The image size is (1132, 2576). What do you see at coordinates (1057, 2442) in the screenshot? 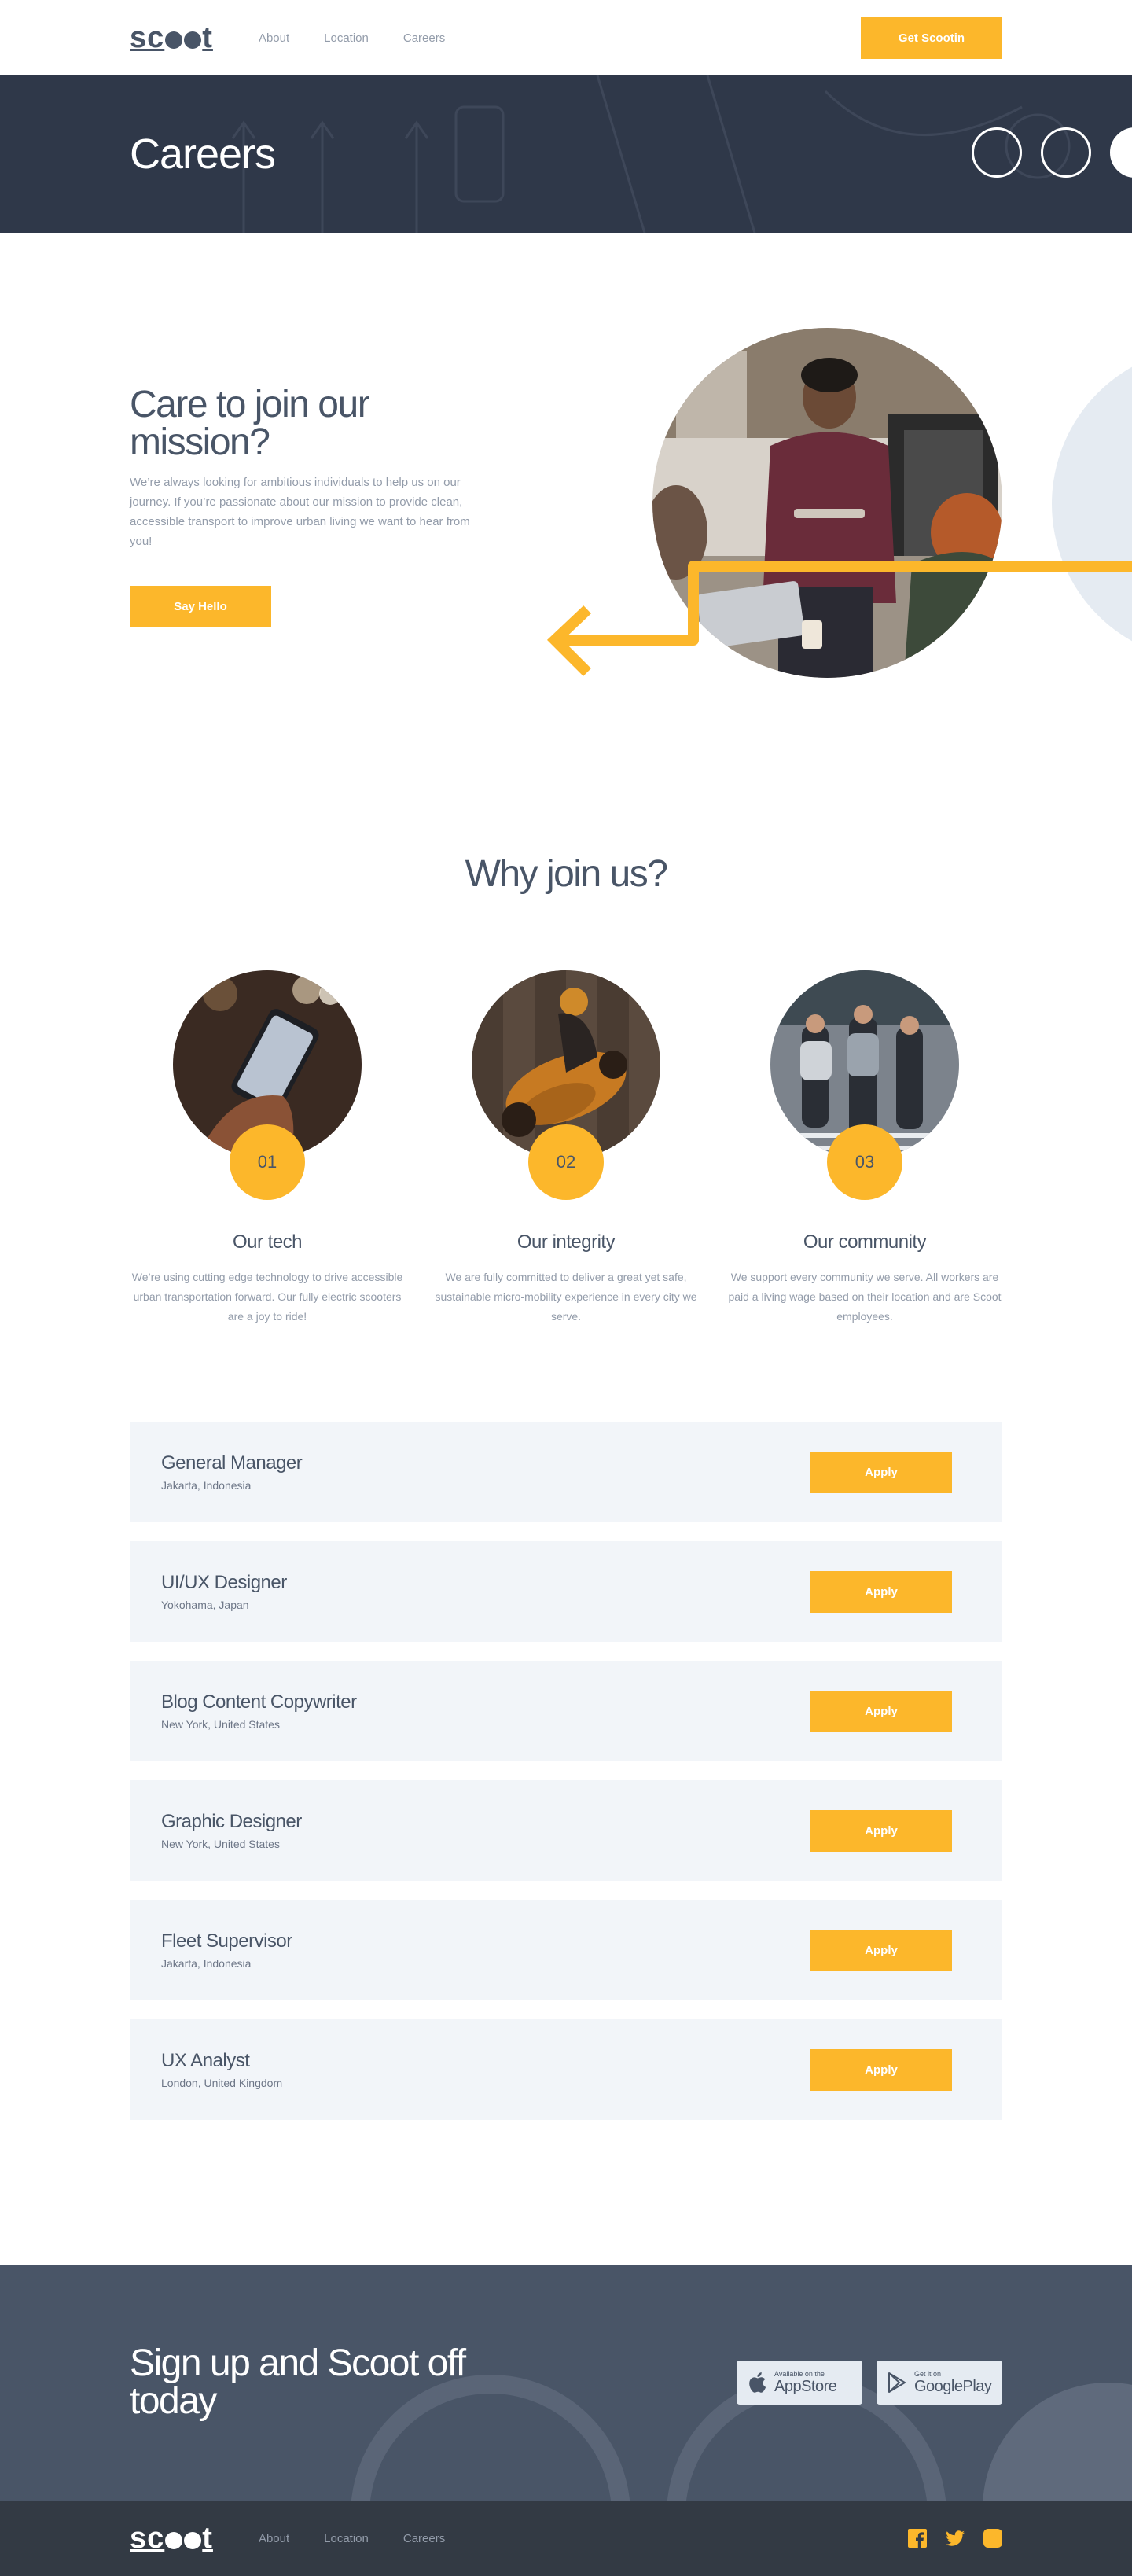
I see `circle-decoration` at bounding box center [1057, 2442].